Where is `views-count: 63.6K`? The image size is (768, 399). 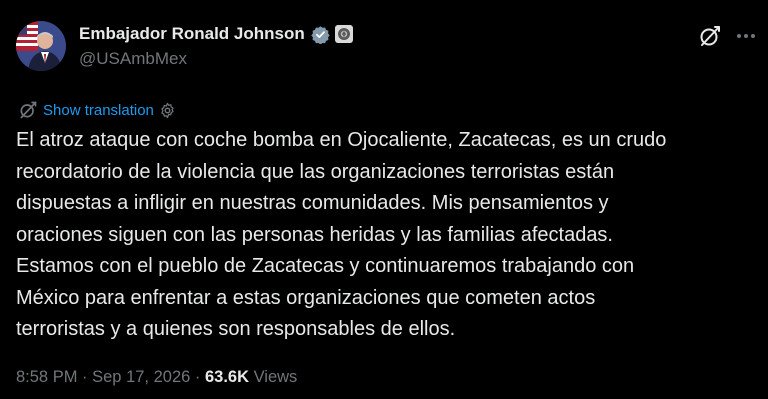
views-count: 63.6K is located at coordinates (227, 377).